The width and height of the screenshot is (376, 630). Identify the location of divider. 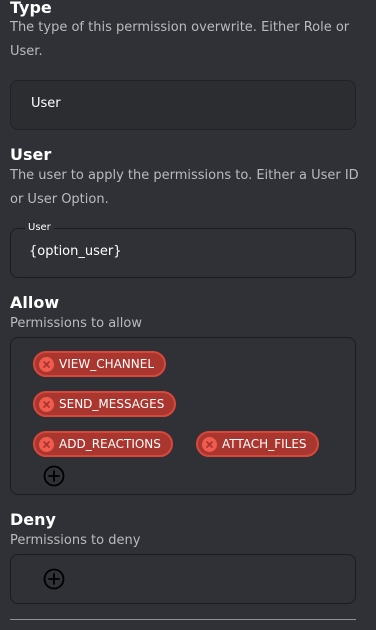
(183, 619).